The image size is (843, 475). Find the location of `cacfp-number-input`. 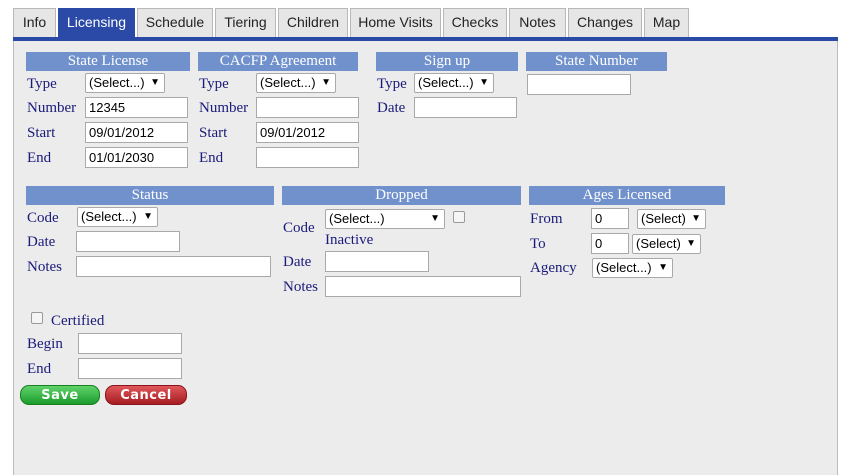

cacfp-number-input is located at coordinates (307, 107).